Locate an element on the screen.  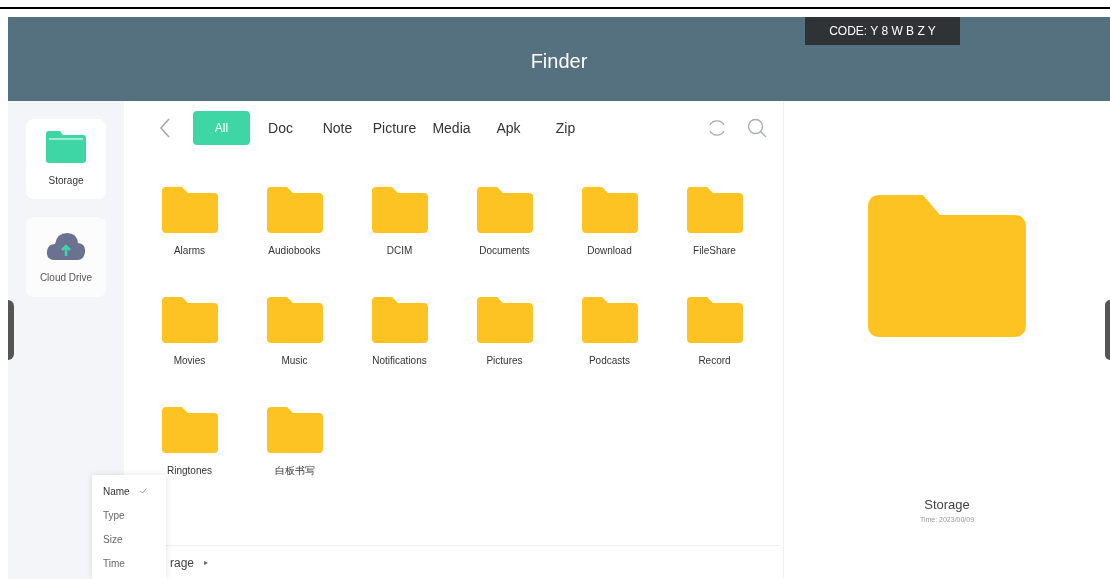
sort-option: Time is located at coordinates (134, 563).